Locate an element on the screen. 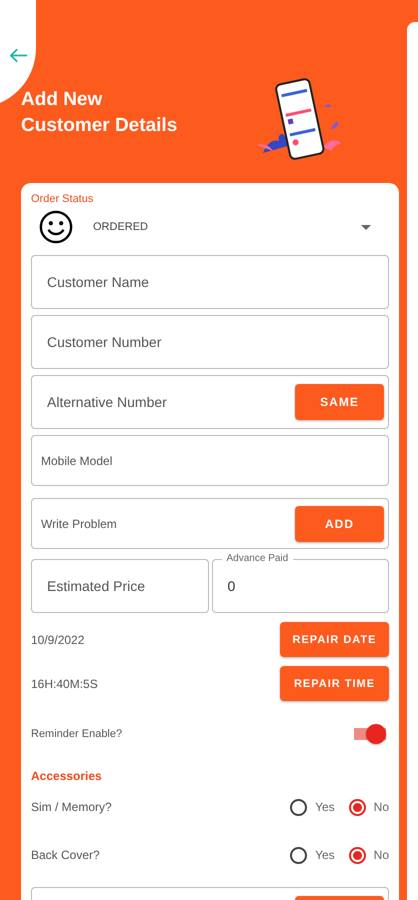  add-button: ADD is located at coordinates (339, 524).